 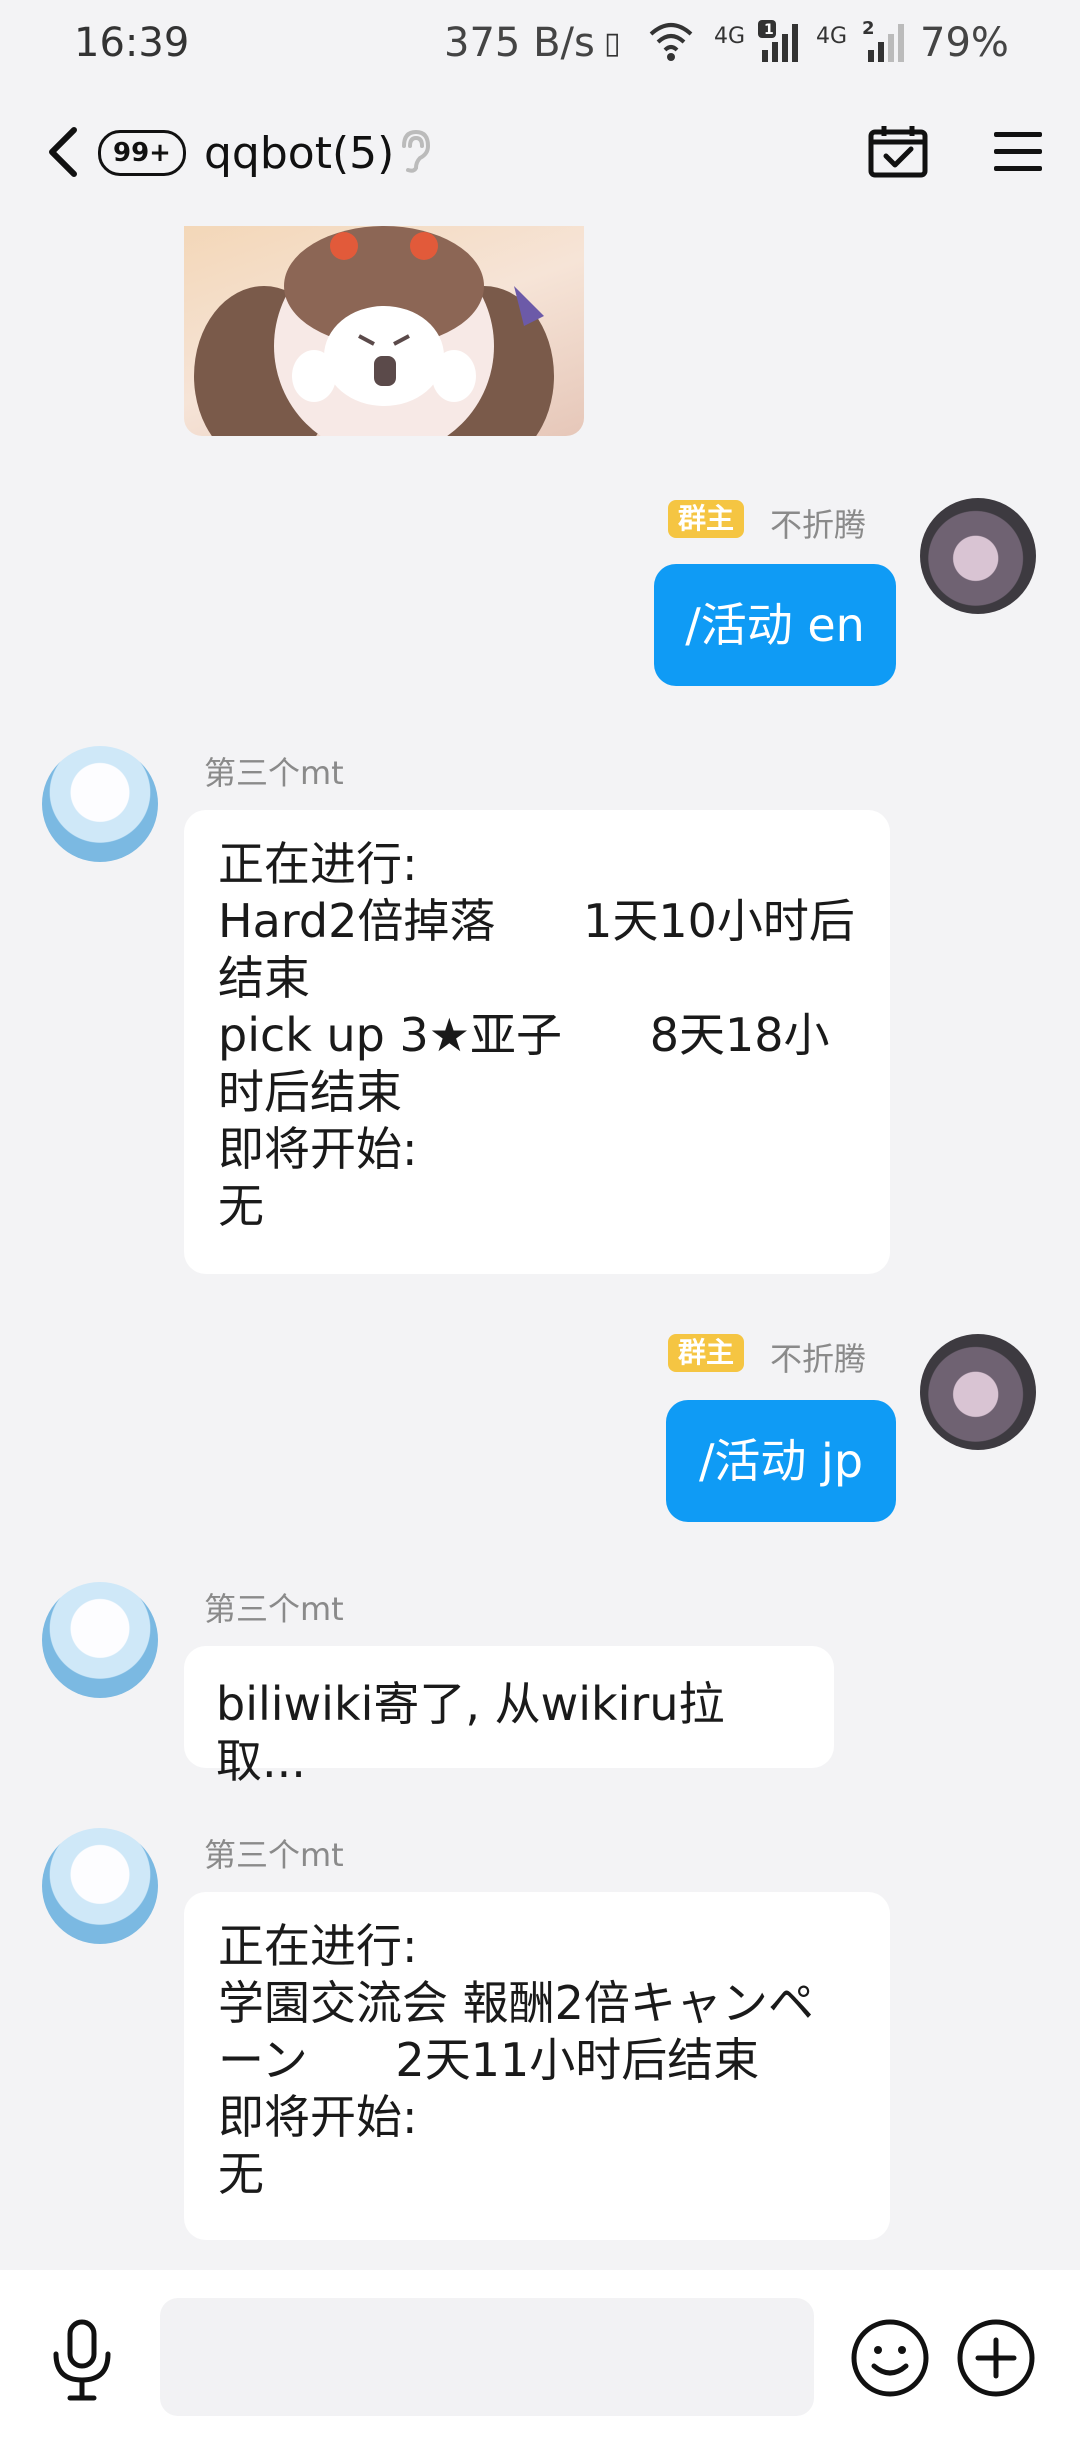 I want to click on menu-button, so click(x=1018, y=152).